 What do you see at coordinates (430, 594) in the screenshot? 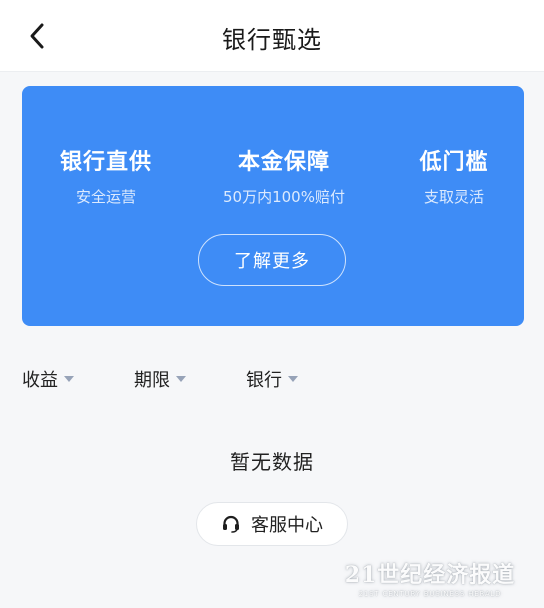
I see `watermark-subtitle: 21ST CENTURY BUSINESS HERALD` at bounding box center [430, 594].